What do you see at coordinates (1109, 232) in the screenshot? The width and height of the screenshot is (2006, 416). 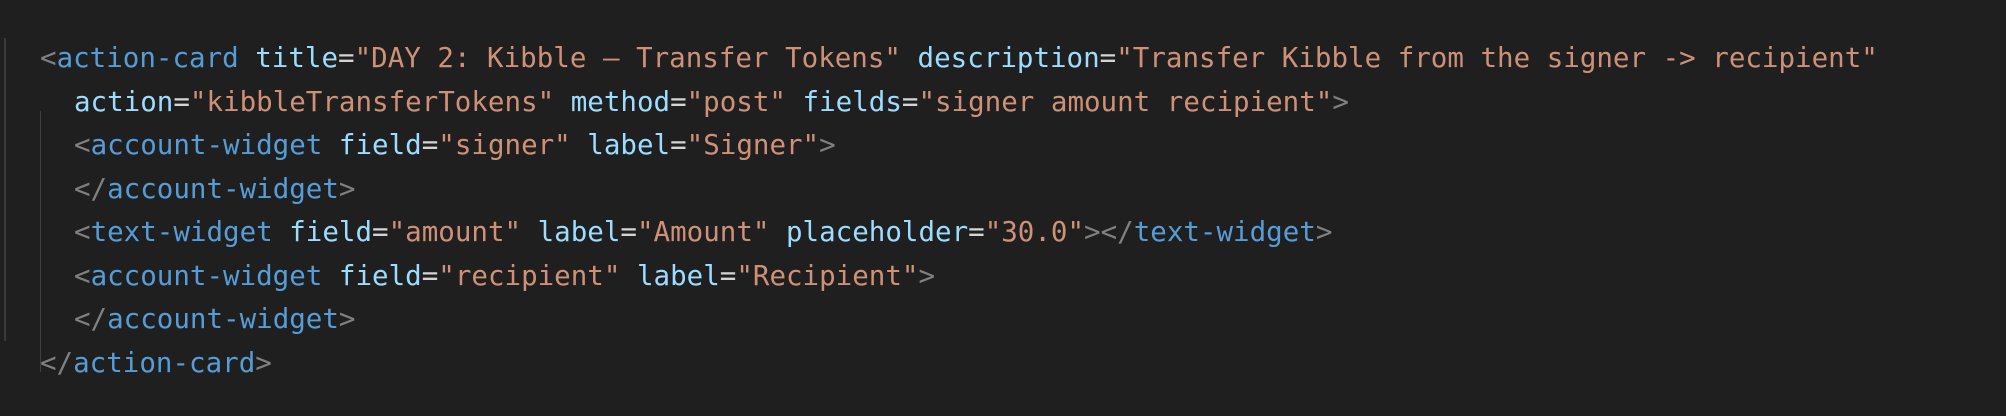 I see `punctuation-token: ></` at bounding box center [1109, 232].